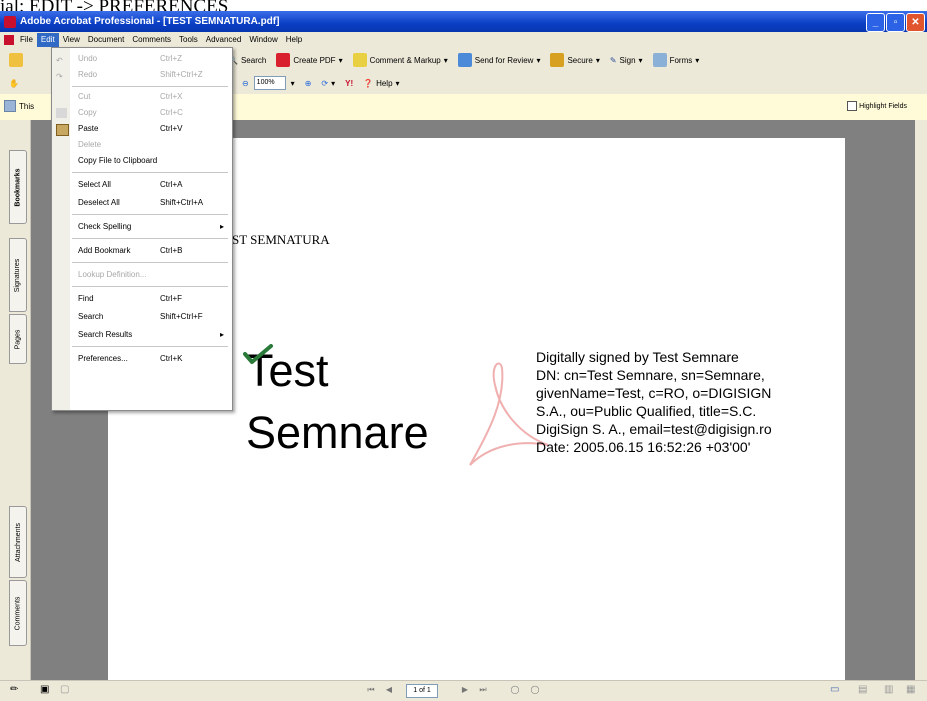  What do you see at coordinates (106, 40) in the screenshot?
I see `menu-document: Document` at bounding box center [106, 40].